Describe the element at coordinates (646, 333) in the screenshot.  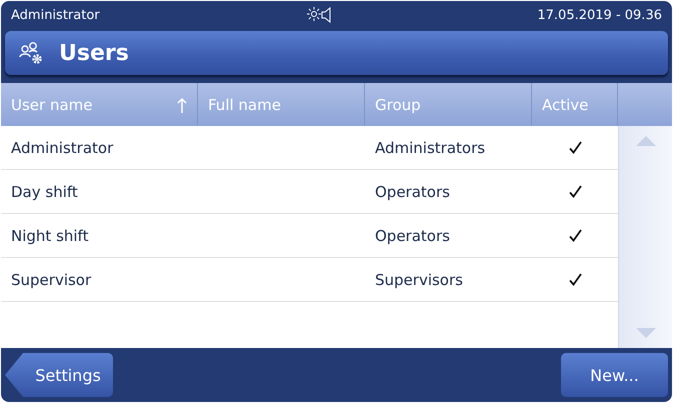
I see `scroll-down-icon` at that location.